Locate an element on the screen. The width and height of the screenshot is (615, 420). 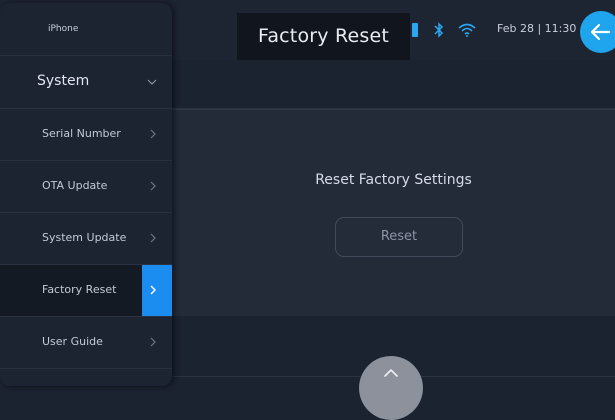
sidebar-item-label: OTA Update is located at coordinates (75, 185).